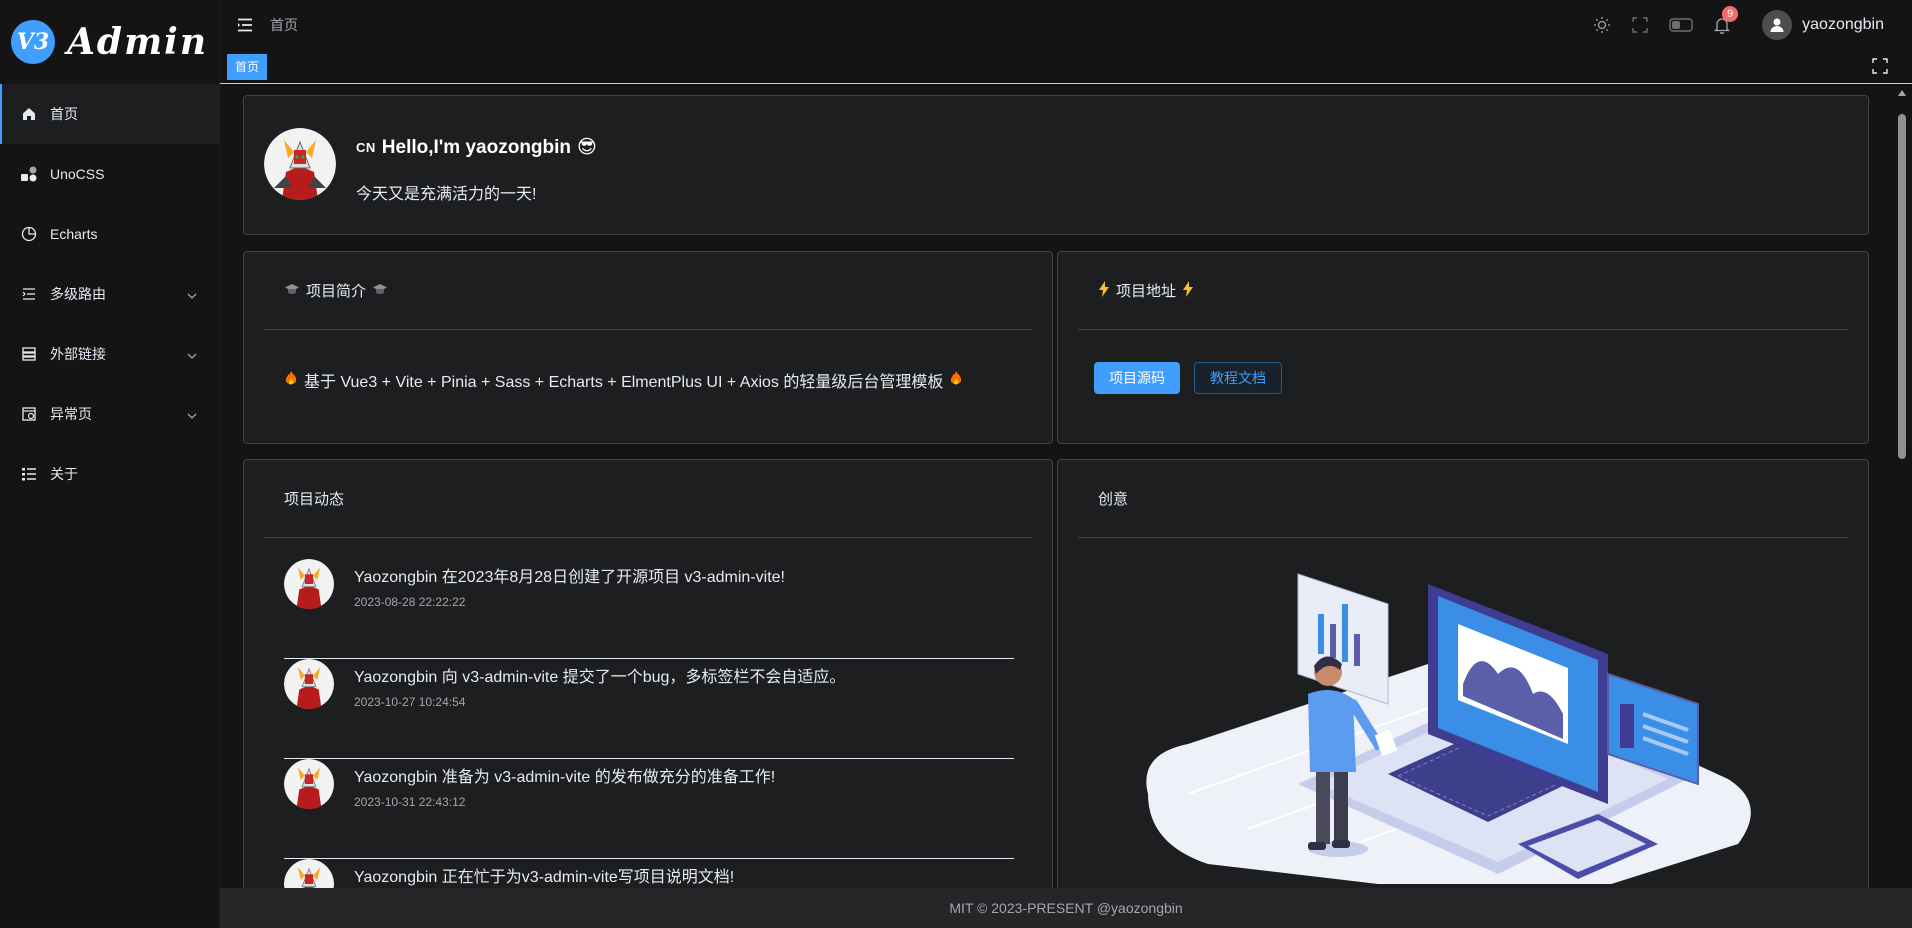 This screenshot has width=1912, height=928. I want to click on card-header: 项目地址, so click(1463, 291).